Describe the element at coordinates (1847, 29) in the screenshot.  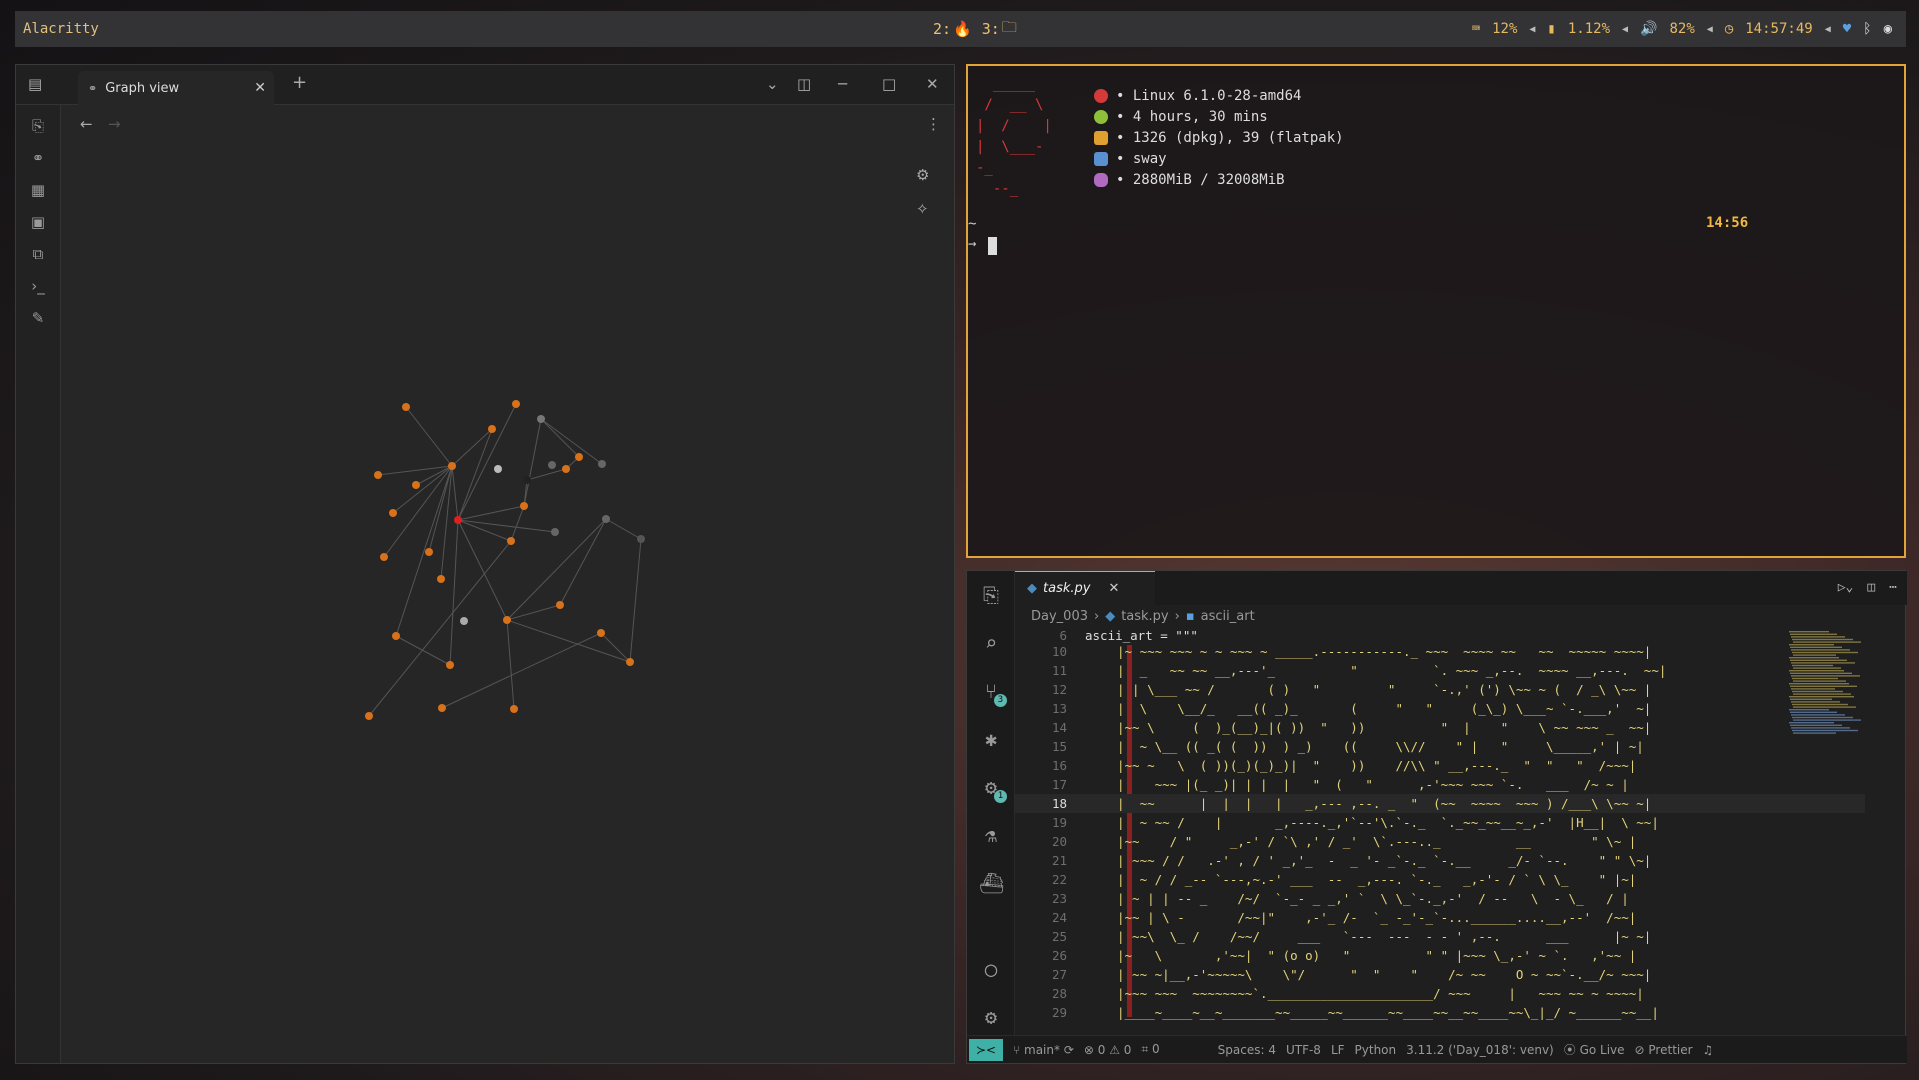
I see `network-icon: ♥` at that location.